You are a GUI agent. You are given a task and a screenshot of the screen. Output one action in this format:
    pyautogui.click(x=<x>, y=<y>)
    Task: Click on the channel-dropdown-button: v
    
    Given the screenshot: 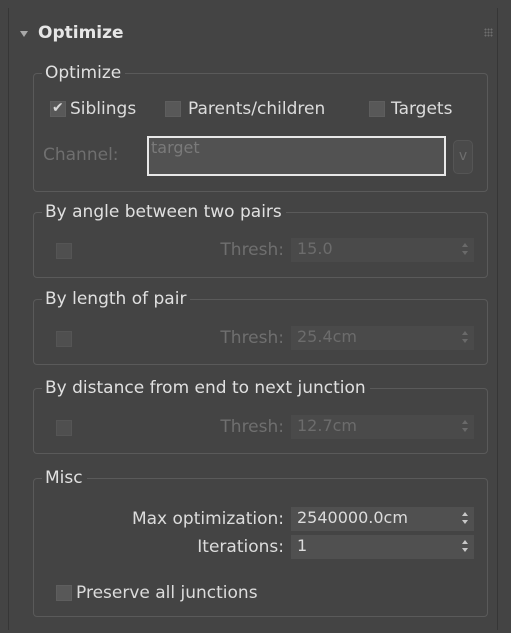 What is the action you would take?
    pyautogui.click(x=463, y=157)
    